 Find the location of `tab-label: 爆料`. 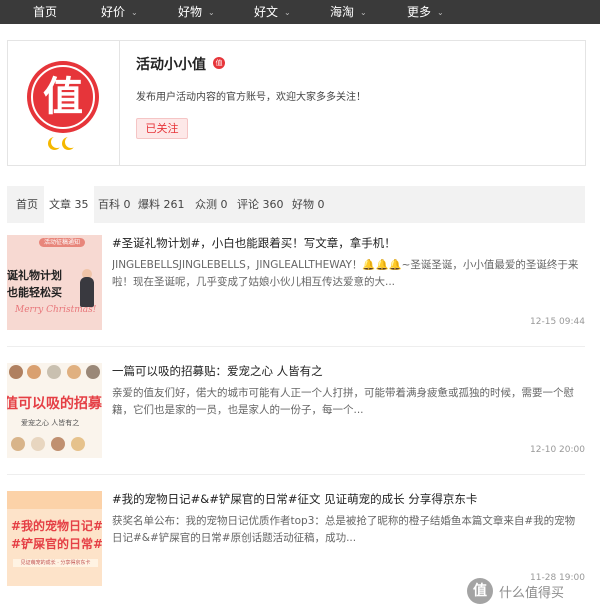

tab-label: 爆料 is located at coordinates (149, 204).